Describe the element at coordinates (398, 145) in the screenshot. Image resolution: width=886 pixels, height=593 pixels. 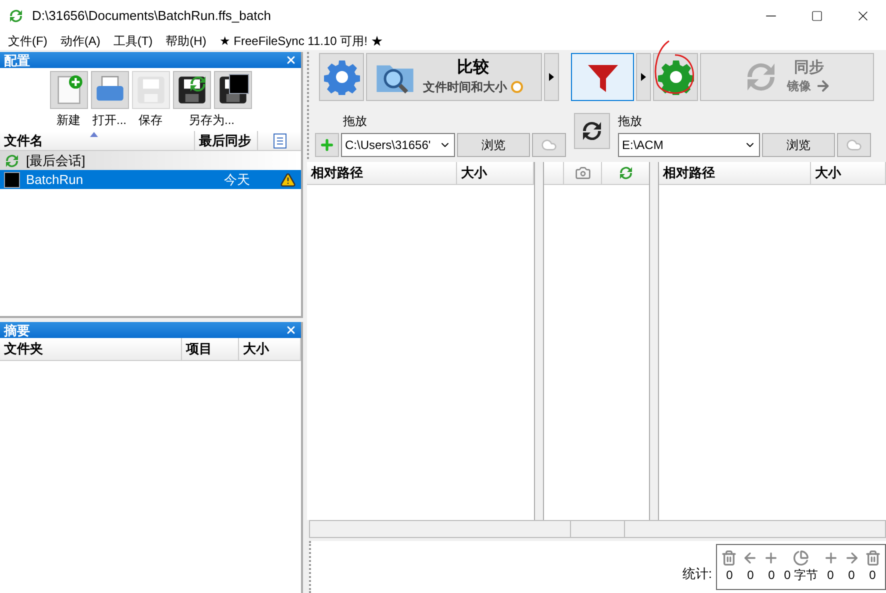
I see `folder-path-field: C:\Users\31656'` at that location.